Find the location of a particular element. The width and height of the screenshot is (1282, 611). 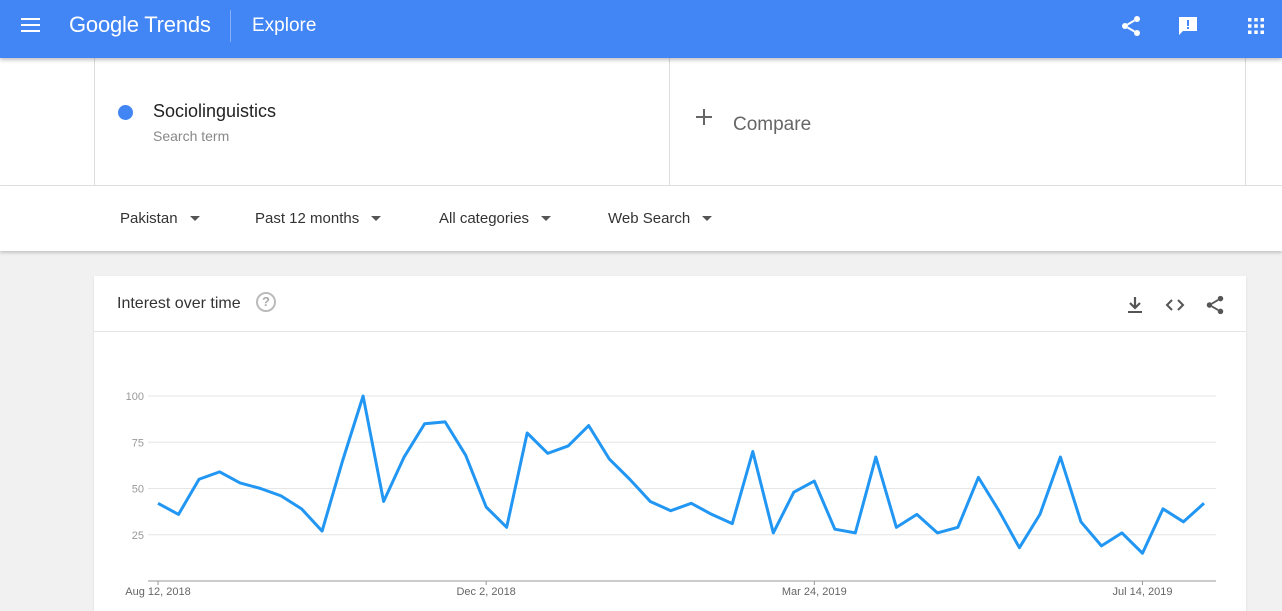

time-range-dropdown: Past 12 months is located at coordinates (318, 218).